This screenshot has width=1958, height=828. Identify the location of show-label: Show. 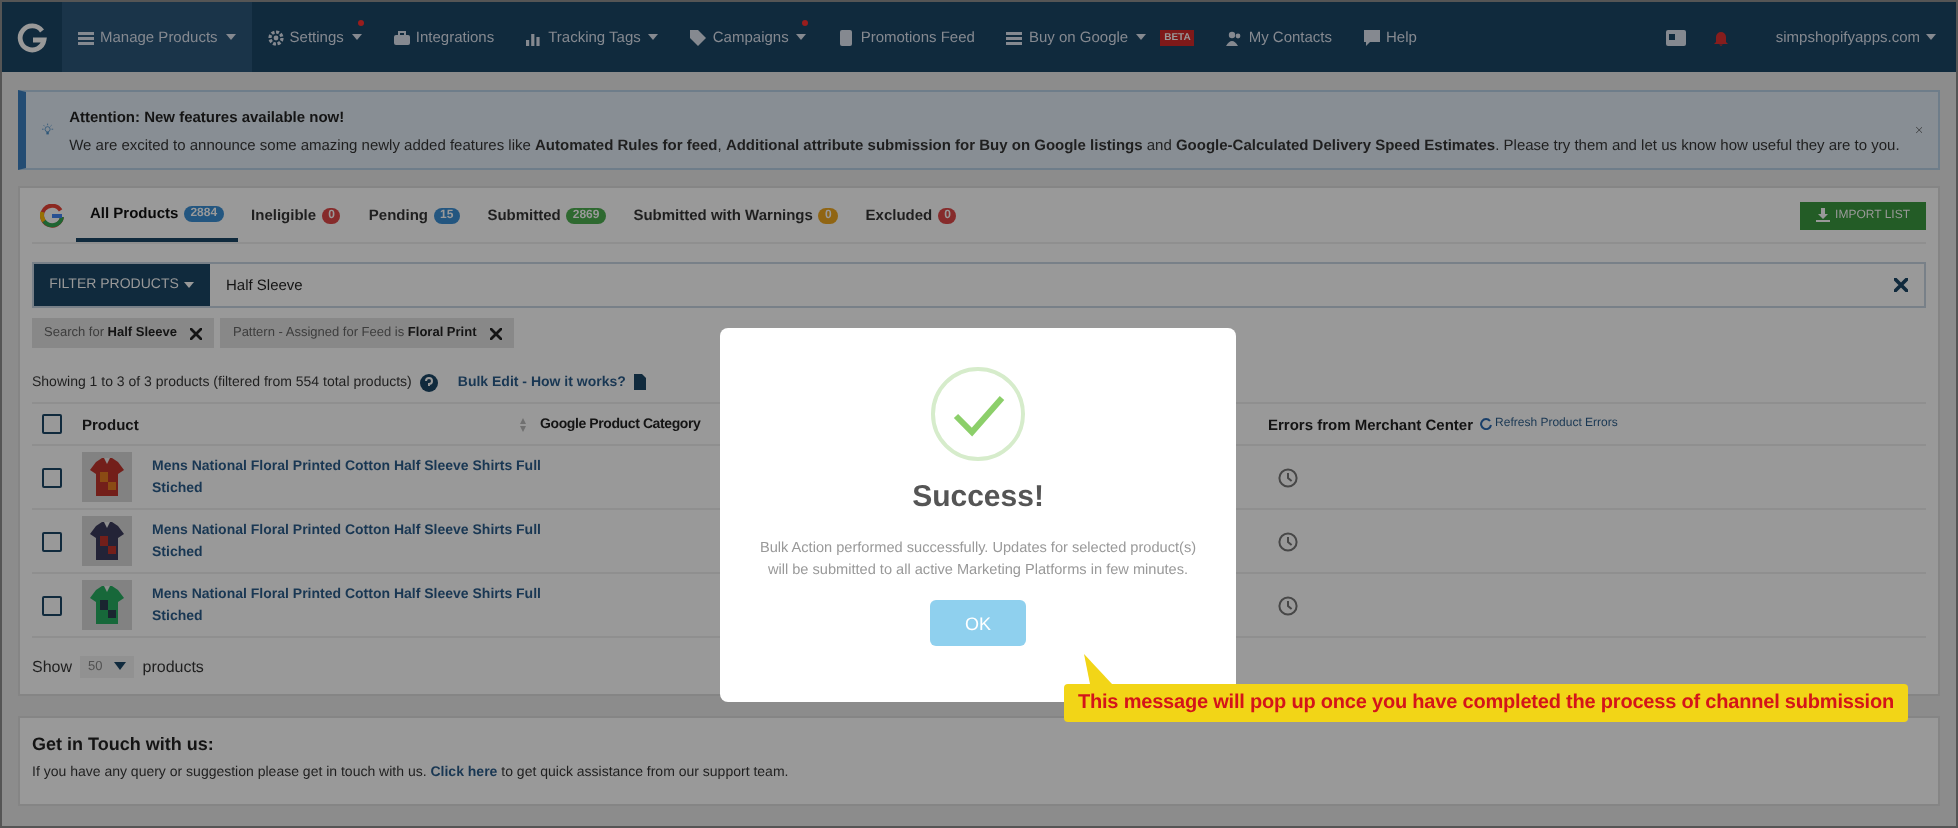
(52, 666).